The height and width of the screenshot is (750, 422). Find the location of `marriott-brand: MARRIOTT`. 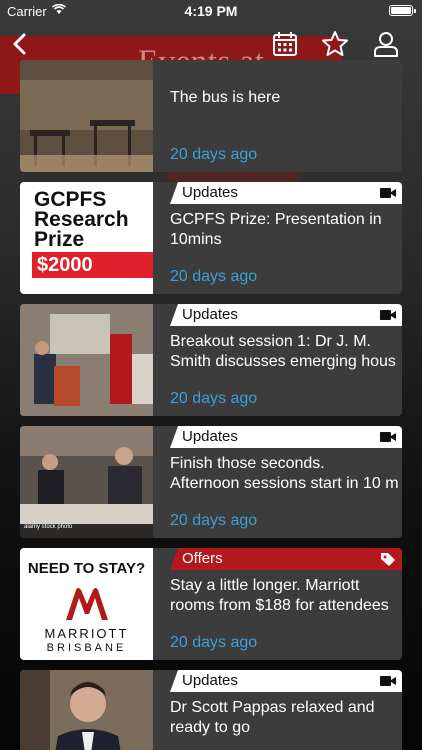

marriott-brand: MARRIOTT is located at coordinates (86, 633).